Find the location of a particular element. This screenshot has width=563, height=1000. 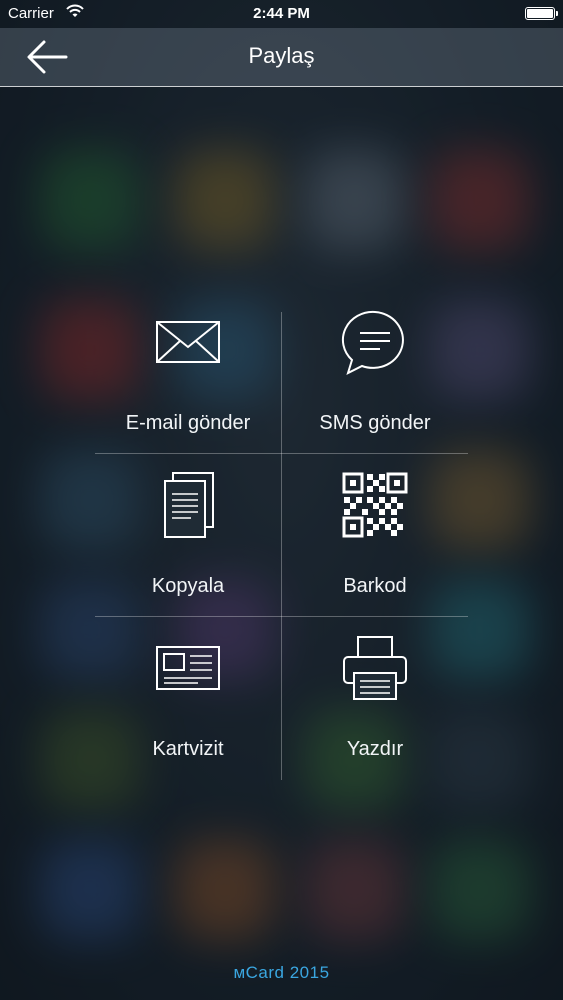

option-label: Yazdır is located at coordinates (375, 749).